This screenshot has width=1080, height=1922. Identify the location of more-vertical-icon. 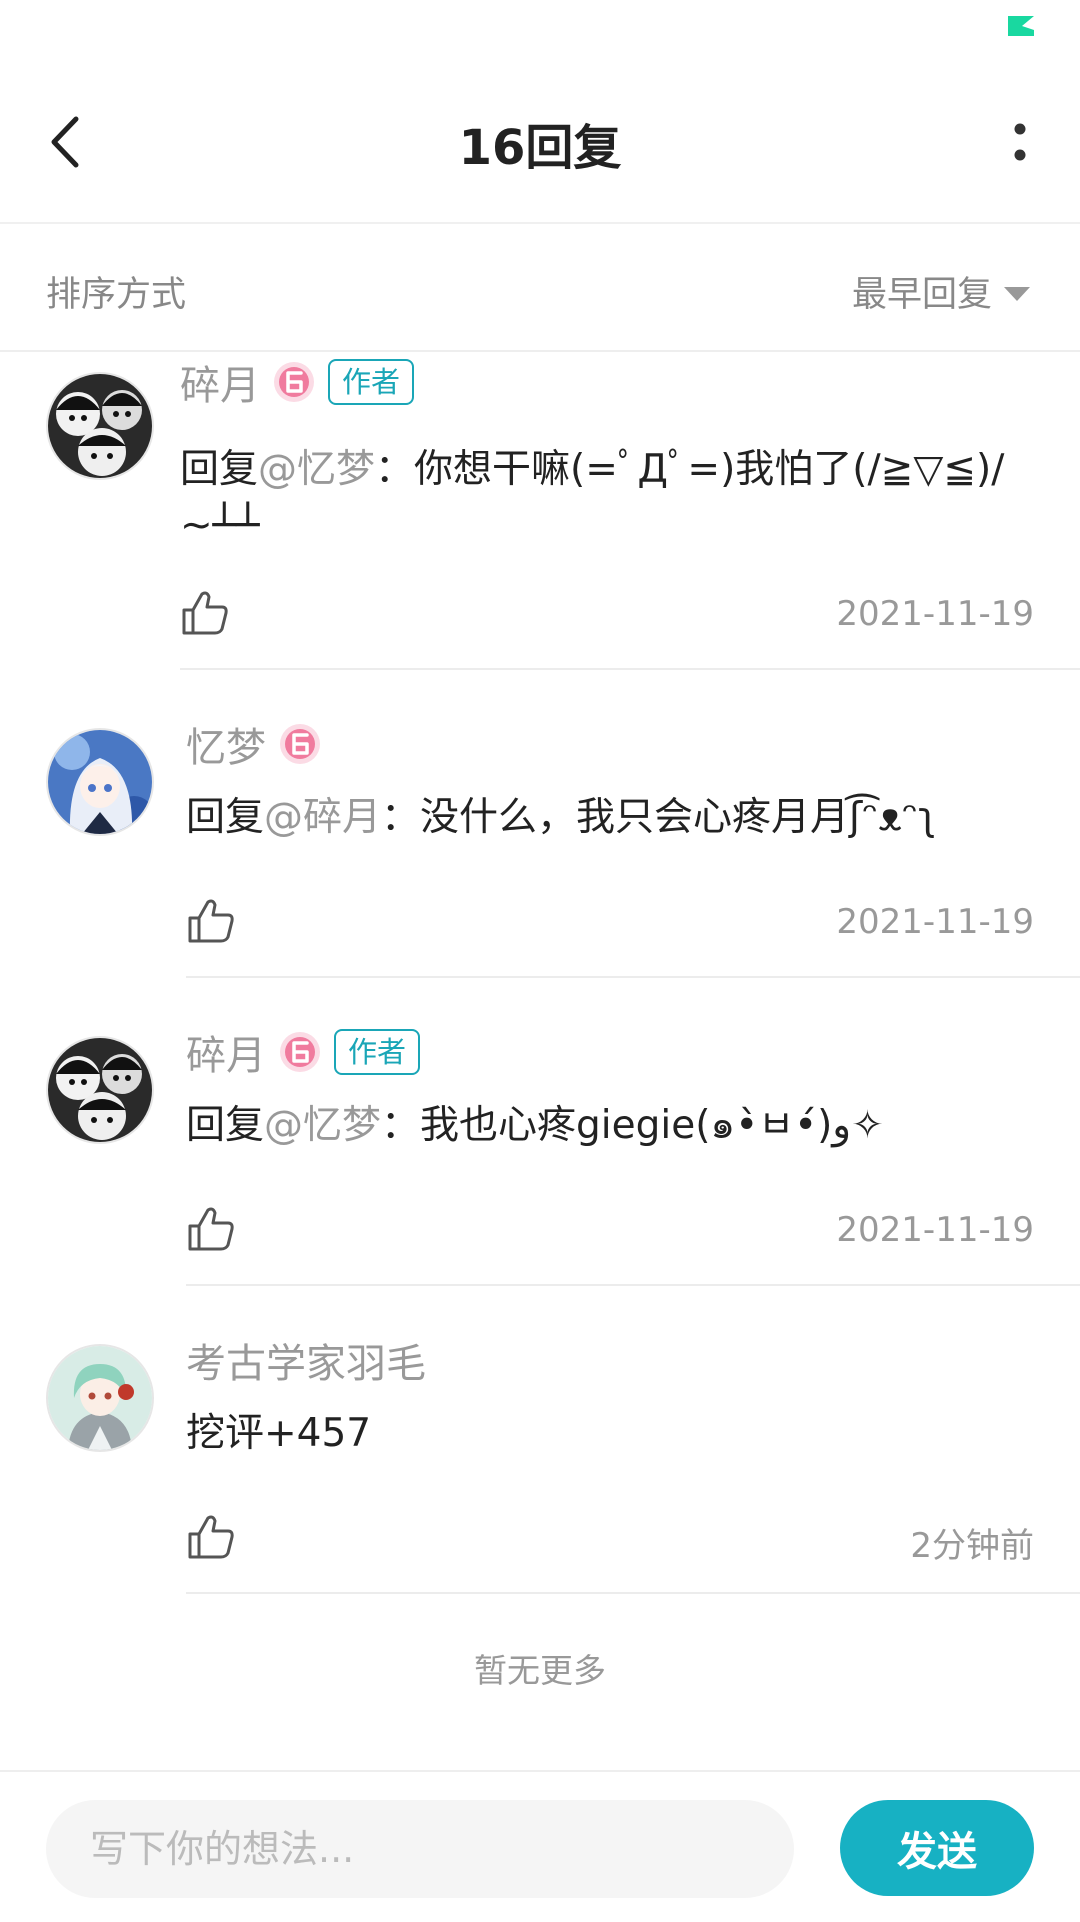
(1020, 142).